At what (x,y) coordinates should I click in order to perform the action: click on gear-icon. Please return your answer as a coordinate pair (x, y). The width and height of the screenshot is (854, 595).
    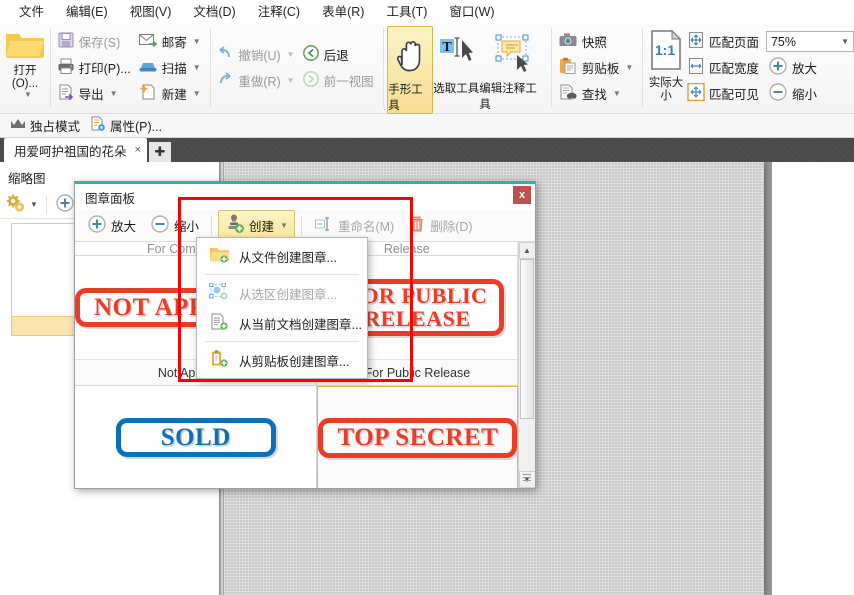
    Looking at the image, I should click on (16, 204).